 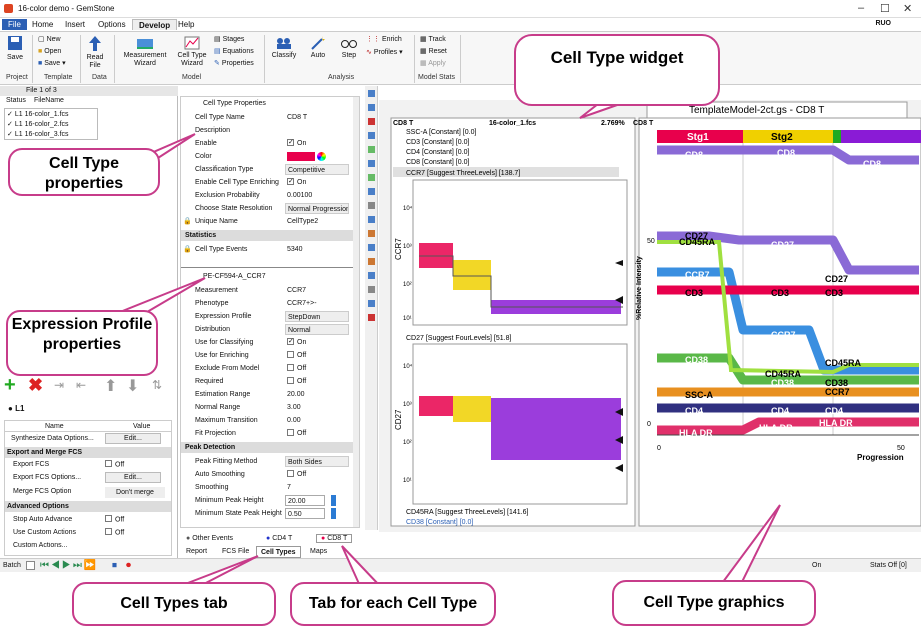 I want to click on callout-cell-type-graphics: Cell Type graphics, so click(x=714, y=603).